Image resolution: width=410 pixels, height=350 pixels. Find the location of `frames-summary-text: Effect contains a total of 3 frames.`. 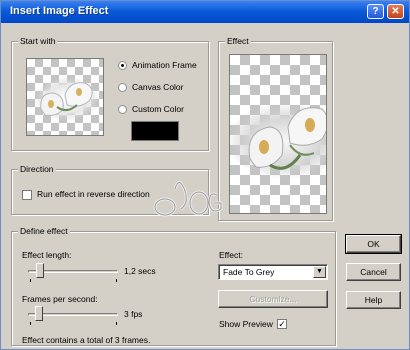

frames-summary-text: Effect contains a total of 3 frames. is located at coordinates (86, 340).